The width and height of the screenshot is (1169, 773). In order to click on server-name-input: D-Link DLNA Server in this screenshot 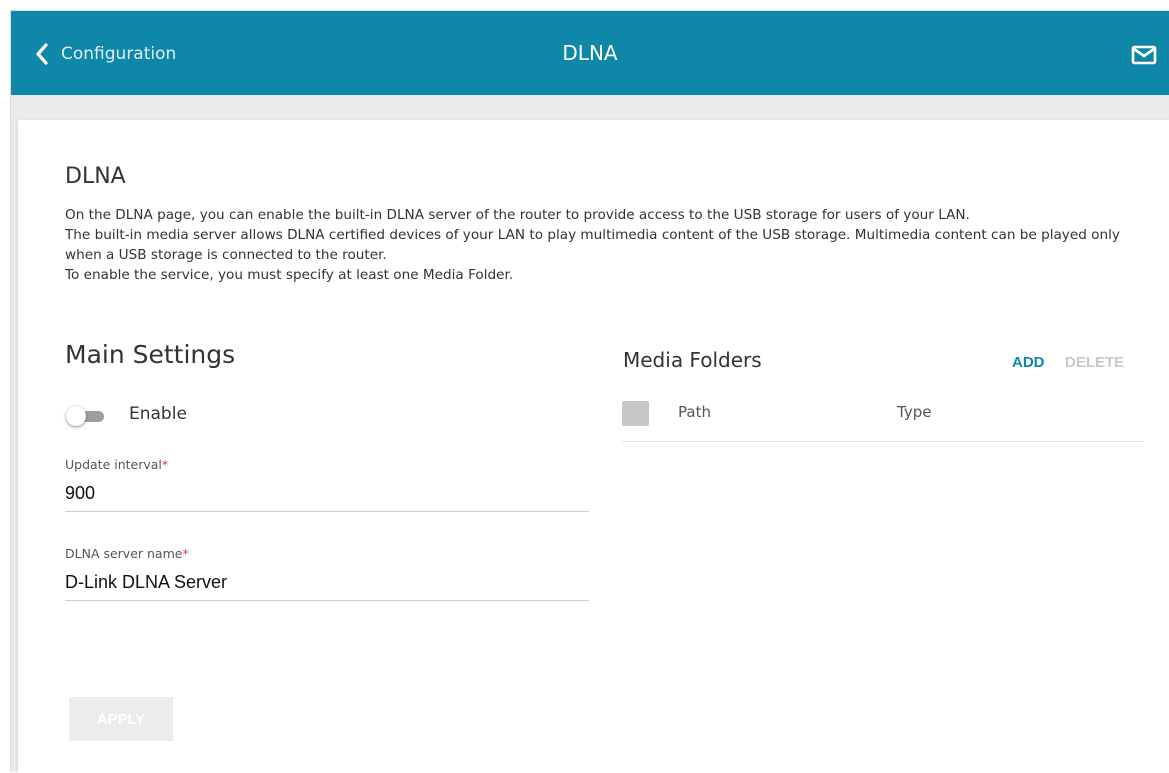, I will do `click(327, 586)`.